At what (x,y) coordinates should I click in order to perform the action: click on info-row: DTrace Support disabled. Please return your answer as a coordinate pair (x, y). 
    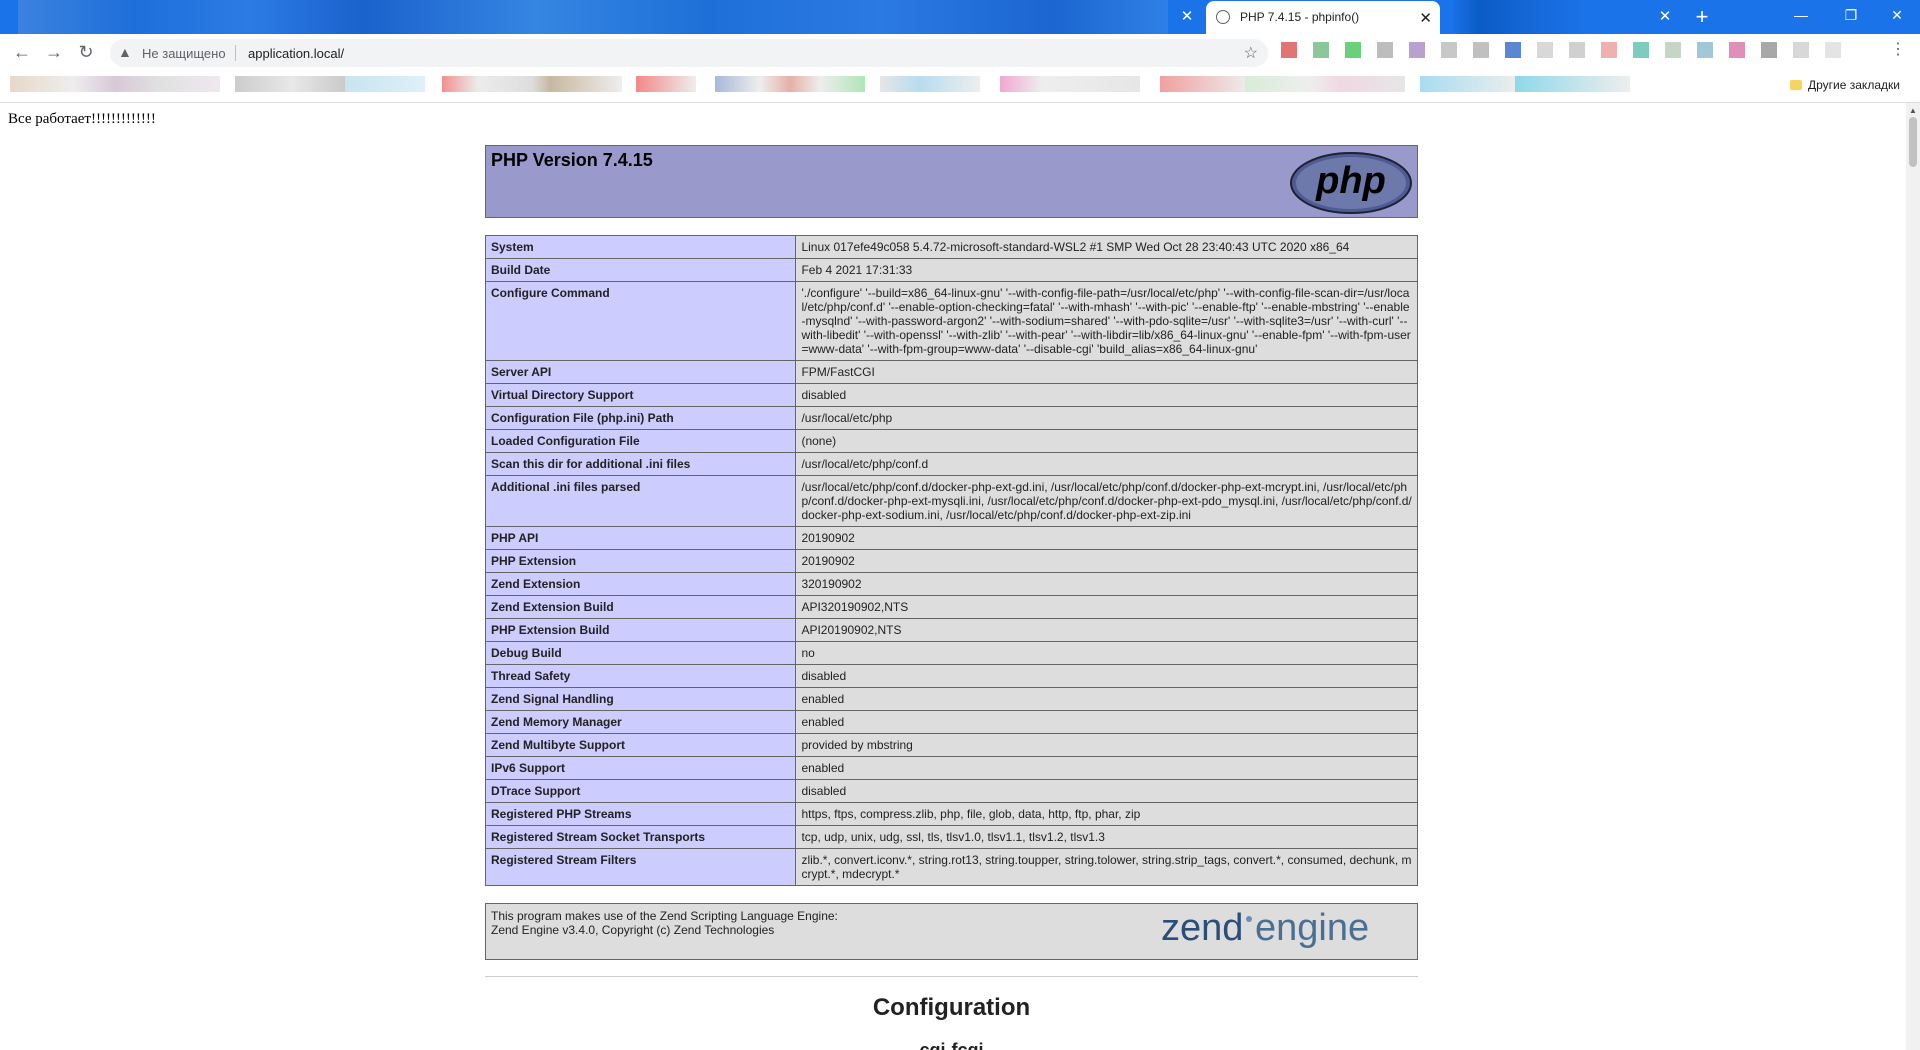
    Looking at the image, I should click on (951, 791).